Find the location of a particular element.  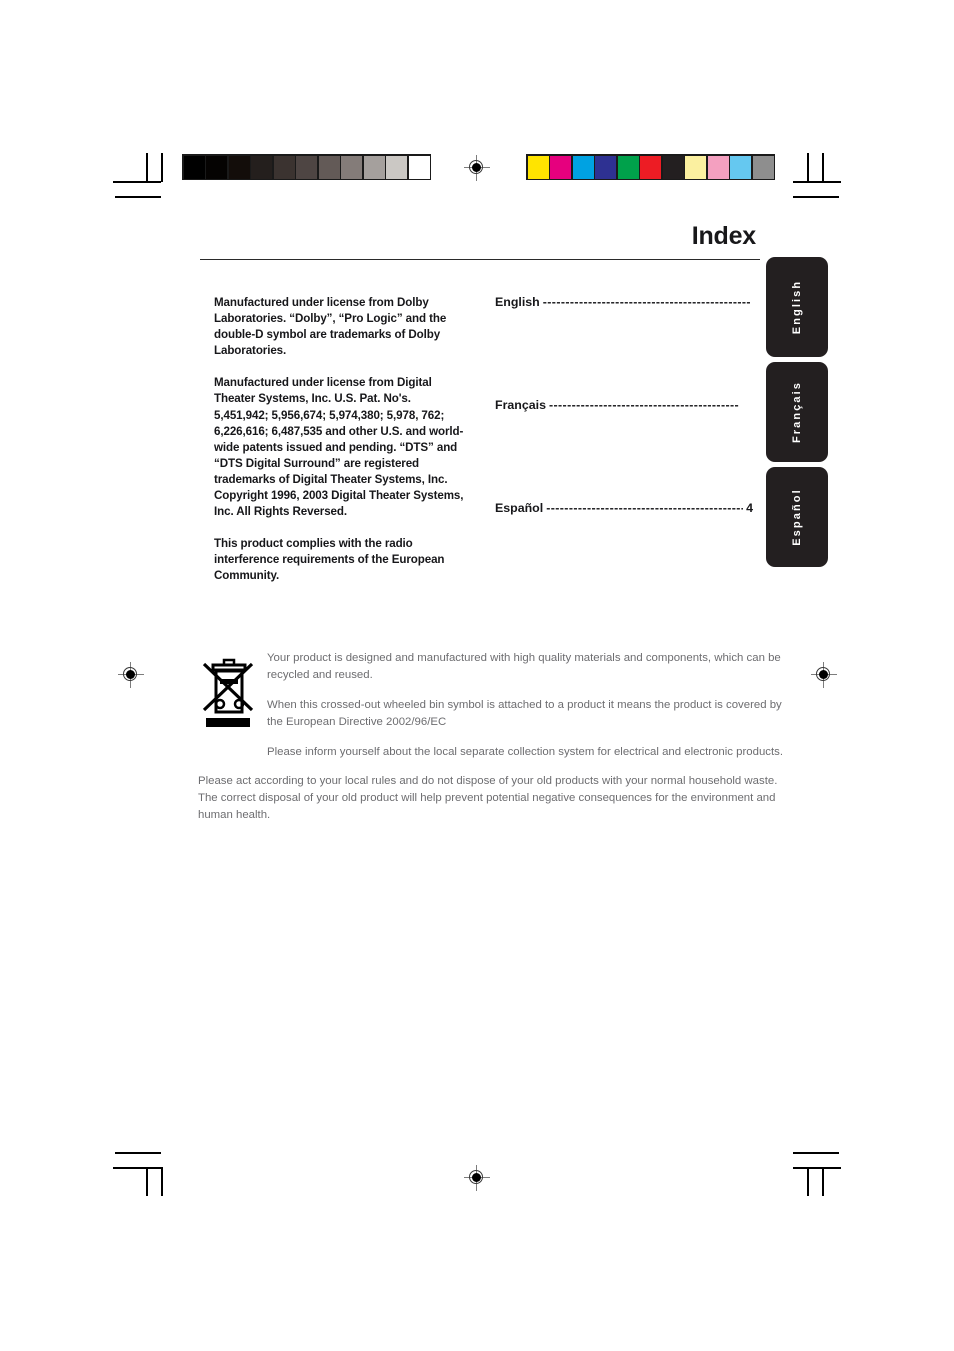

language-tab-english: English is located at coordinates (797, 307).